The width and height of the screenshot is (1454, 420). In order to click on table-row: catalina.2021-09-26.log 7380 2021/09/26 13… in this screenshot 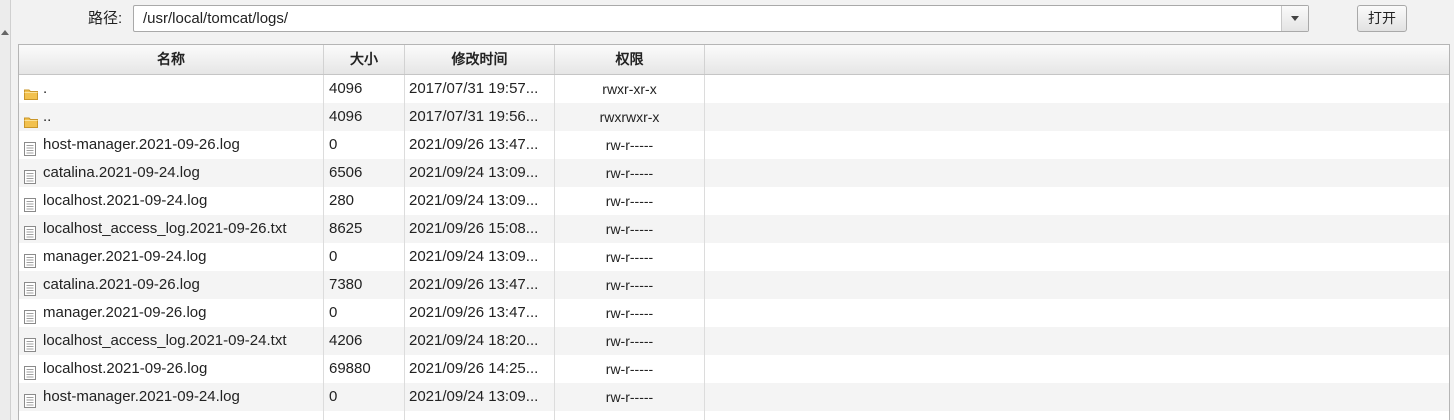, I will do `click(734, 285)`.